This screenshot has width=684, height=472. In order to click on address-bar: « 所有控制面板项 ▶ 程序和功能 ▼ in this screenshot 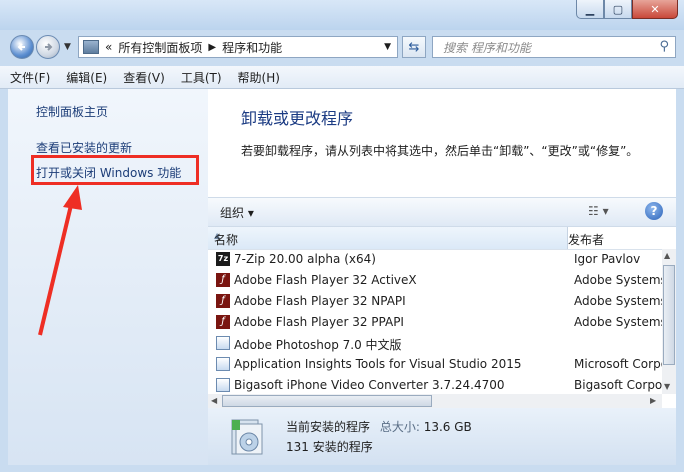, I will do `click(238, 47)`.